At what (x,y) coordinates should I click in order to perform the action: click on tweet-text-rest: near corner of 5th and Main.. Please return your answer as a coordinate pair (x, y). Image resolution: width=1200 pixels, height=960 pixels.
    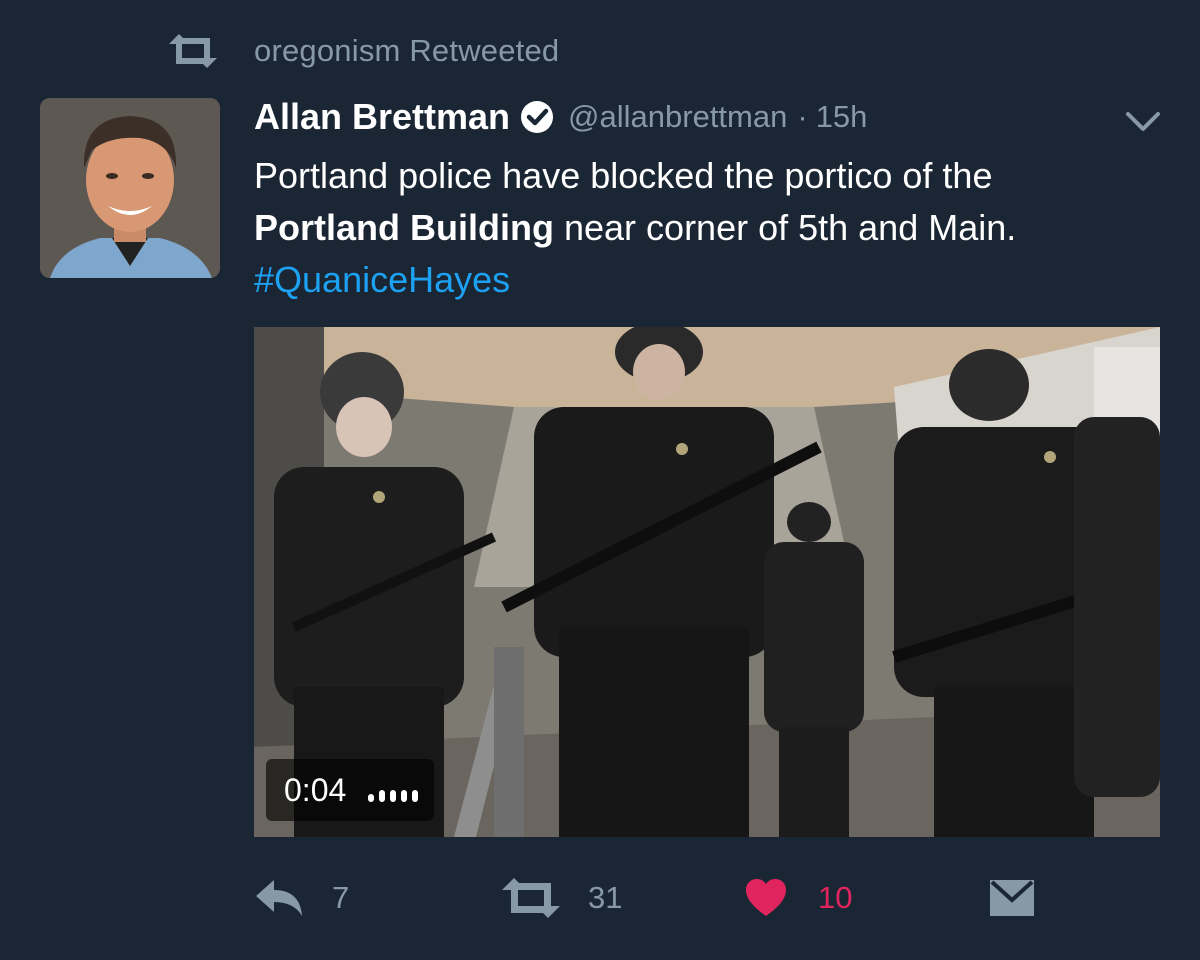
    Looking at the image, I should click on (785, 227).